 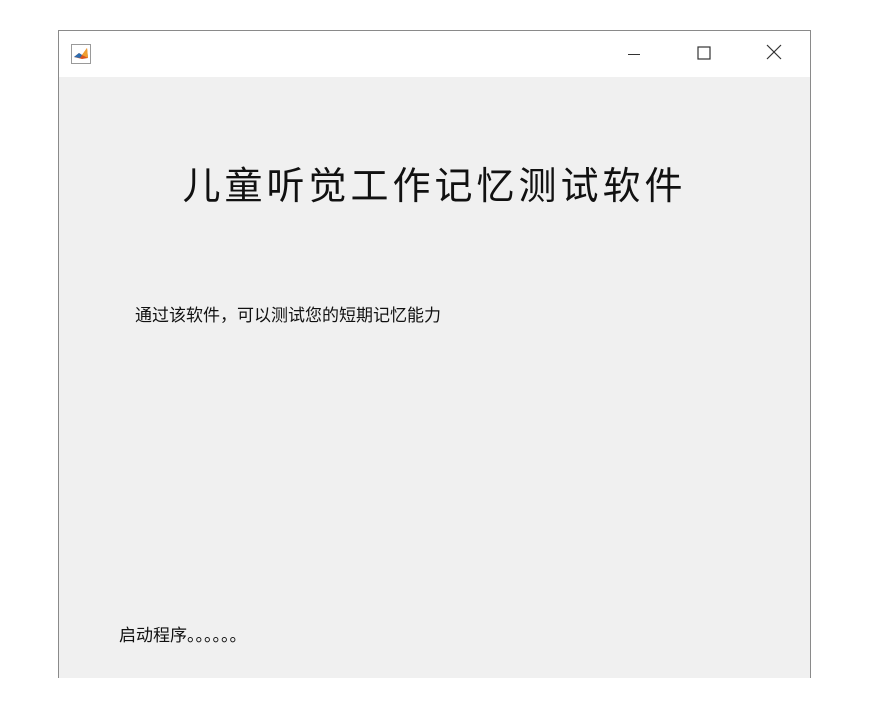 What do you see at coordinates (81, 54) in the screenshot?
I see `matlab-membrane-icon` at bounding box center [81, 54].